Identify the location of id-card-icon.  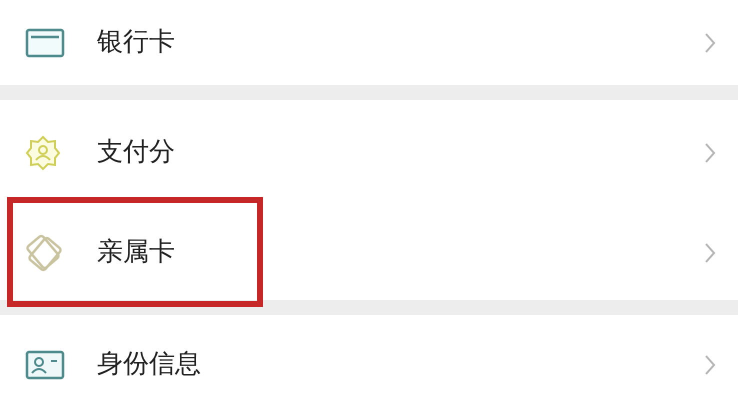
(45, 365).